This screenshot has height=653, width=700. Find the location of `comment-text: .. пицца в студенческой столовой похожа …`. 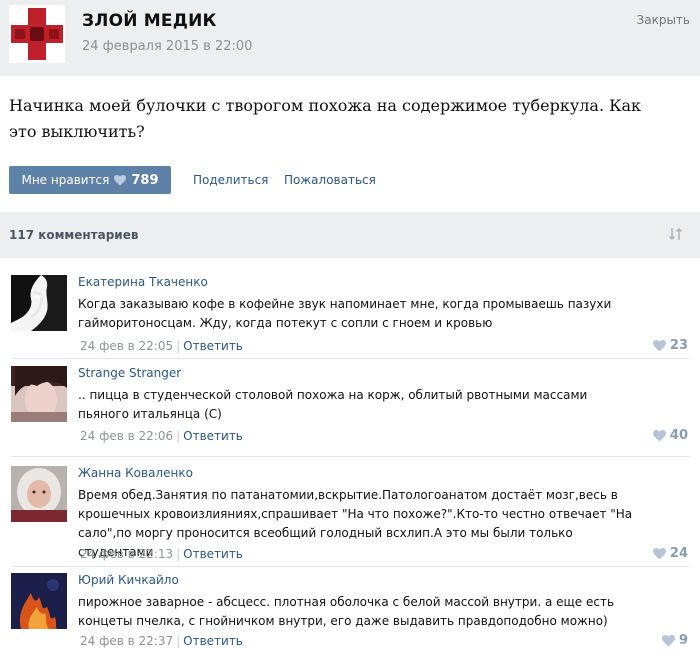

comment-text: .. пицца в студенческой столовой похожа … is located at coordinates (333, 404).